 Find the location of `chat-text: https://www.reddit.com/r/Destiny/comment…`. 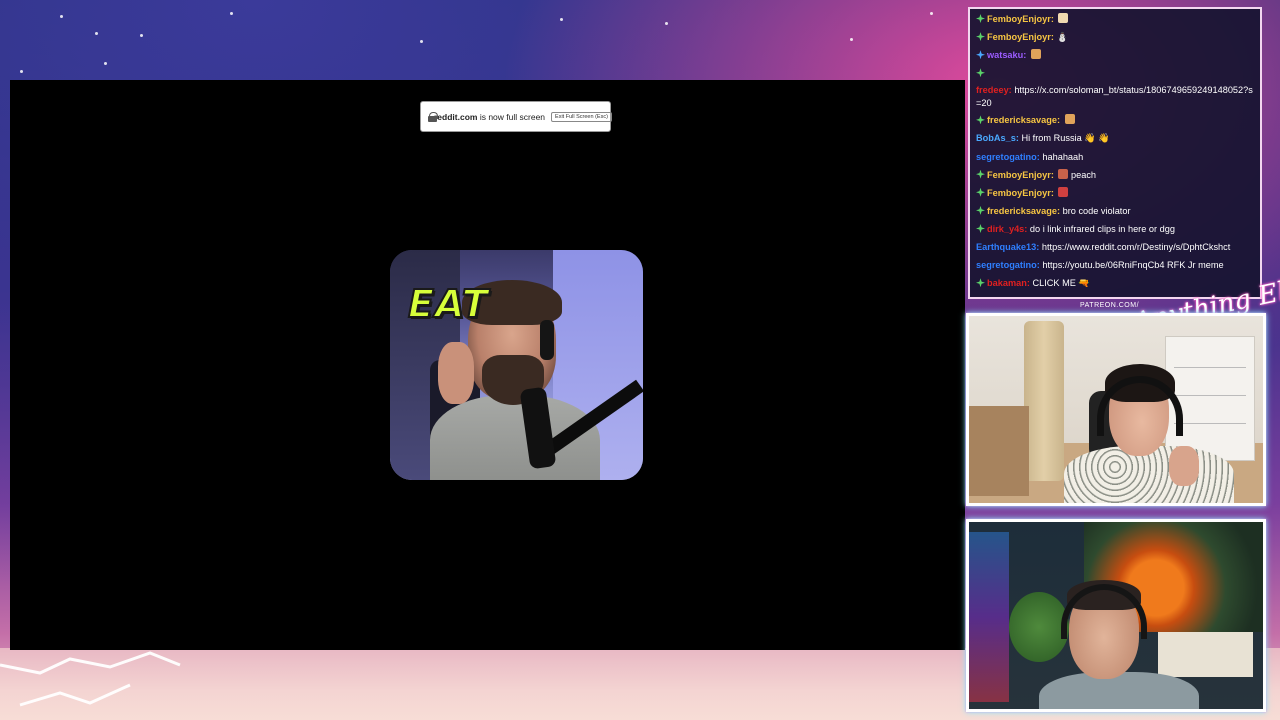

chat-text: https://www.reddit.com/r/Destiny/comment… is located at coordinates (1083, 296).